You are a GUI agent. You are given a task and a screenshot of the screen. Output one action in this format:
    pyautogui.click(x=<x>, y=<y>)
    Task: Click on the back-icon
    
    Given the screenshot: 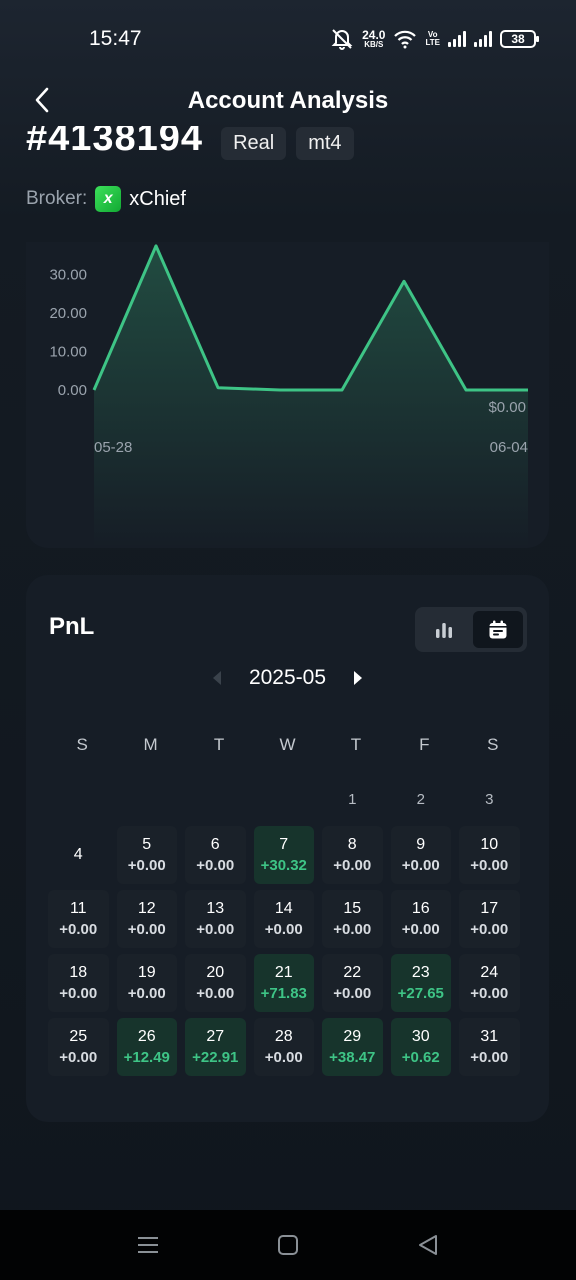 What is the action you would take?
    pyautogui.click(x=428, y=1245)
    